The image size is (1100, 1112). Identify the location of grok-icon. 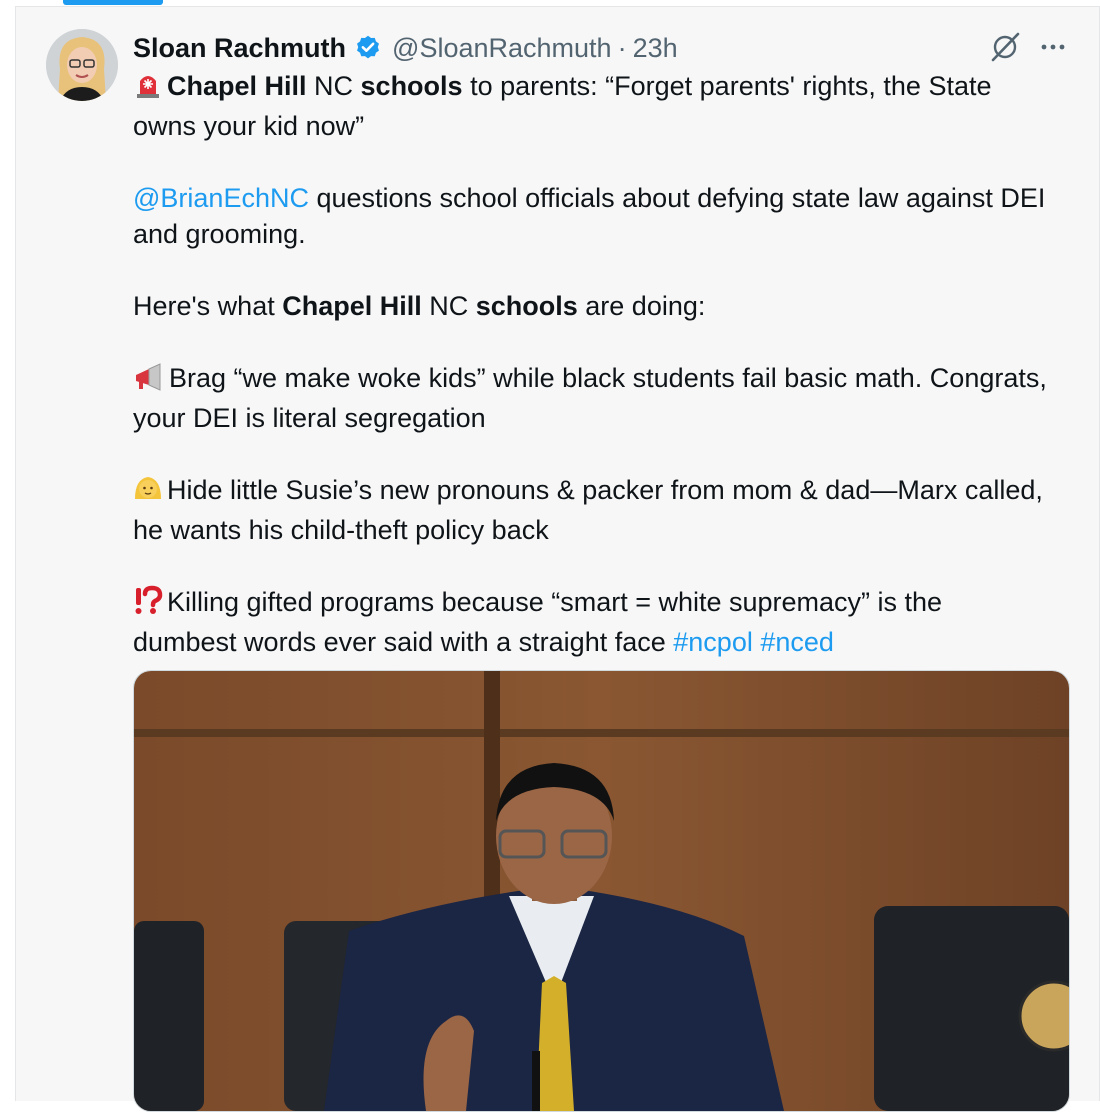
(1005, 47).